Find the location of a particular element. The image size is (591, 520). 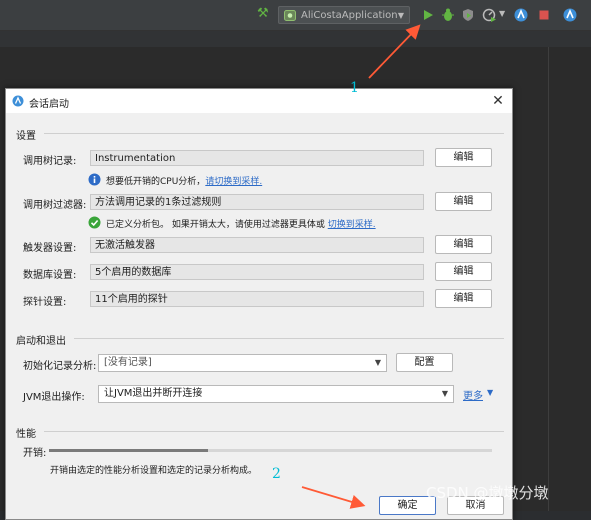

annotation-step-2: 2 is located at coordinates (276, 474).